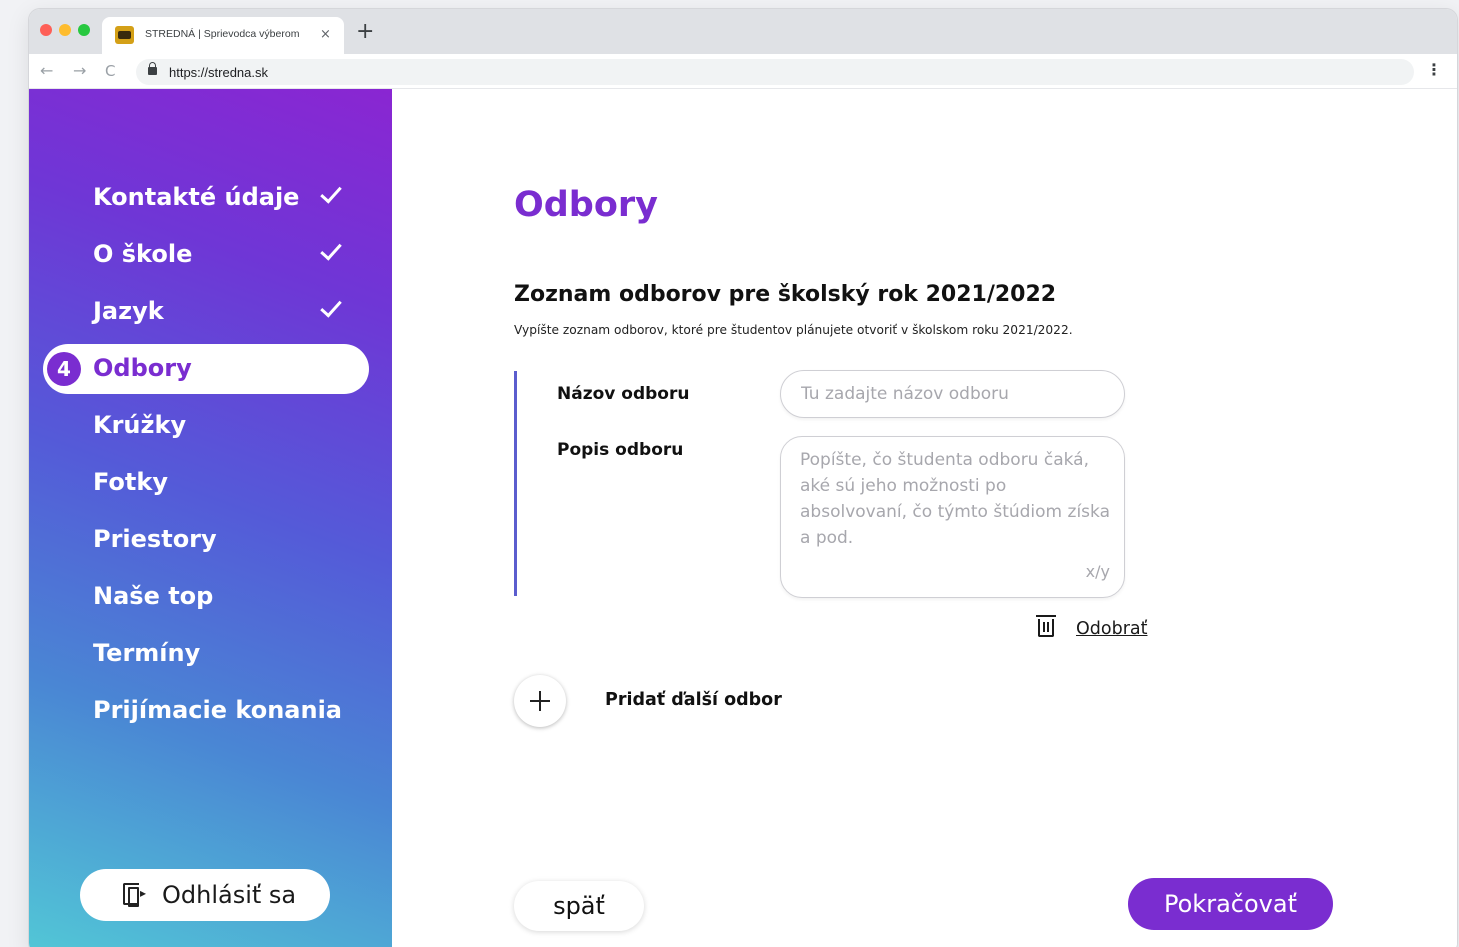  Describe the element at coordinates (143, 893) in the screenshot. I see `logout-arrow-icon: ▸` at that location.